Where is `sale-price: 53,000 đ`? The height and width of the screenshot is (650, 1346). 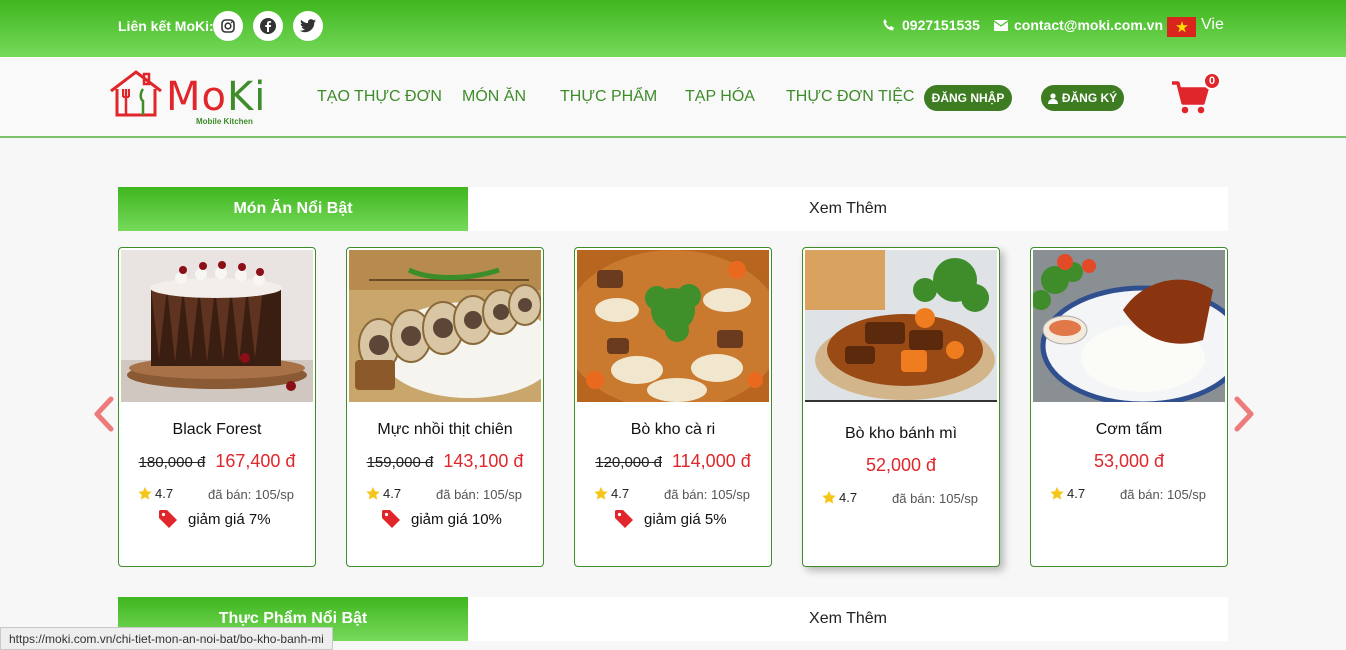 sale-price: 53,000 đ is located at coordinates (1129, 461).